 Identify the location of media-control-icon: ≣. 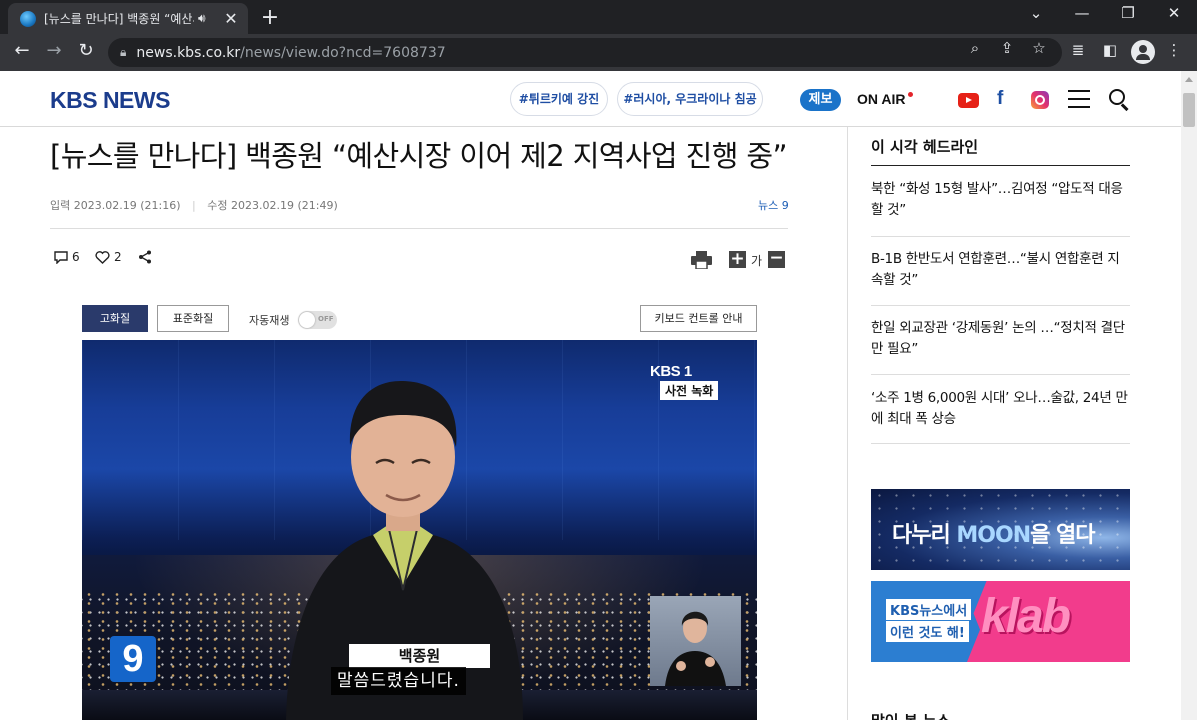
(1078, 50).